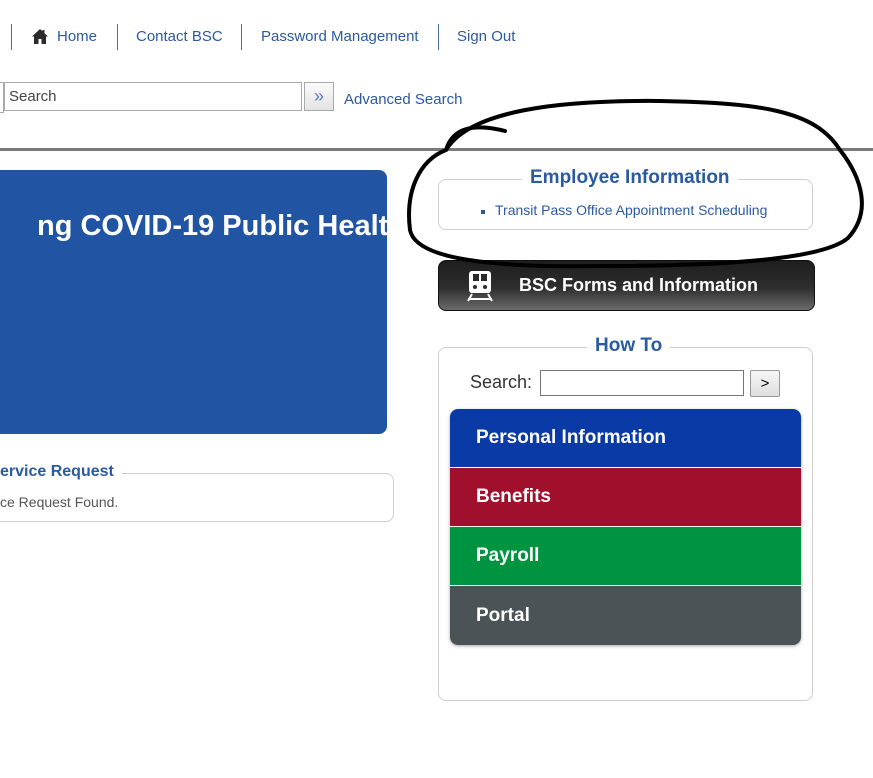 The image size is (873, 778). What do you see at coordinates (77, 36) in the screenshot?
I see `nav-home-link: Home` at bounding box center [77, 36].